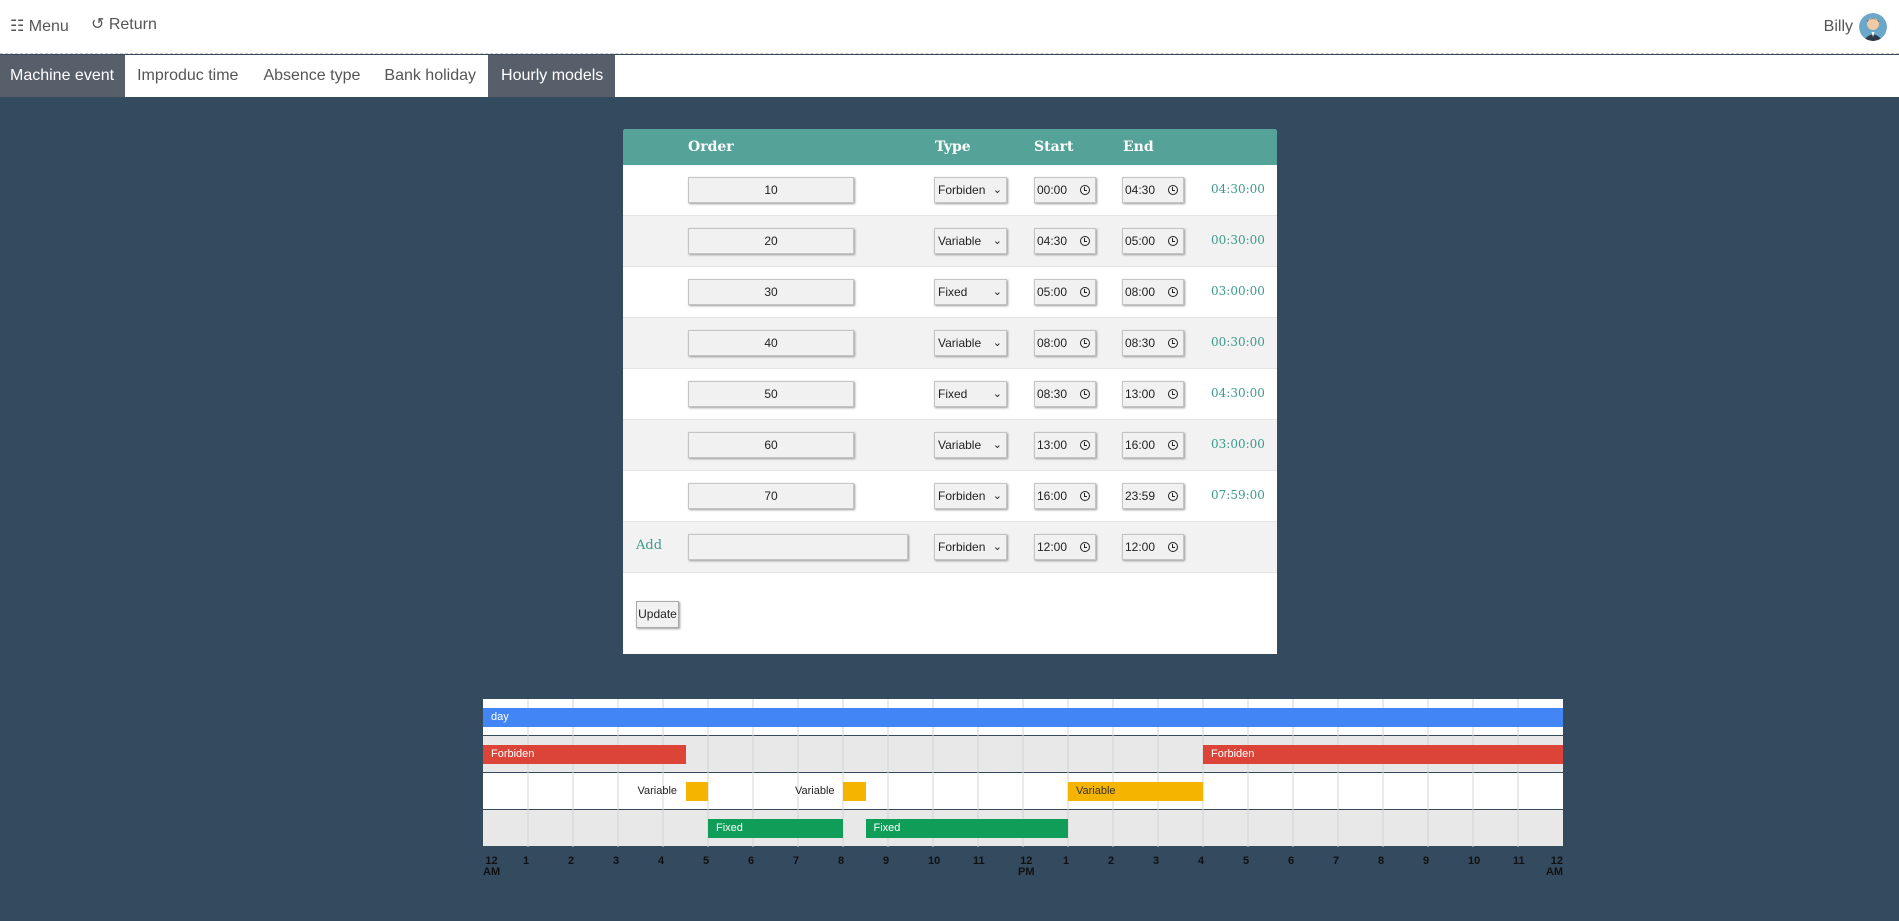  Describe the element at coordinates (841, 861) in the screenshot. I see `axis-tick-label: 8` at that location.